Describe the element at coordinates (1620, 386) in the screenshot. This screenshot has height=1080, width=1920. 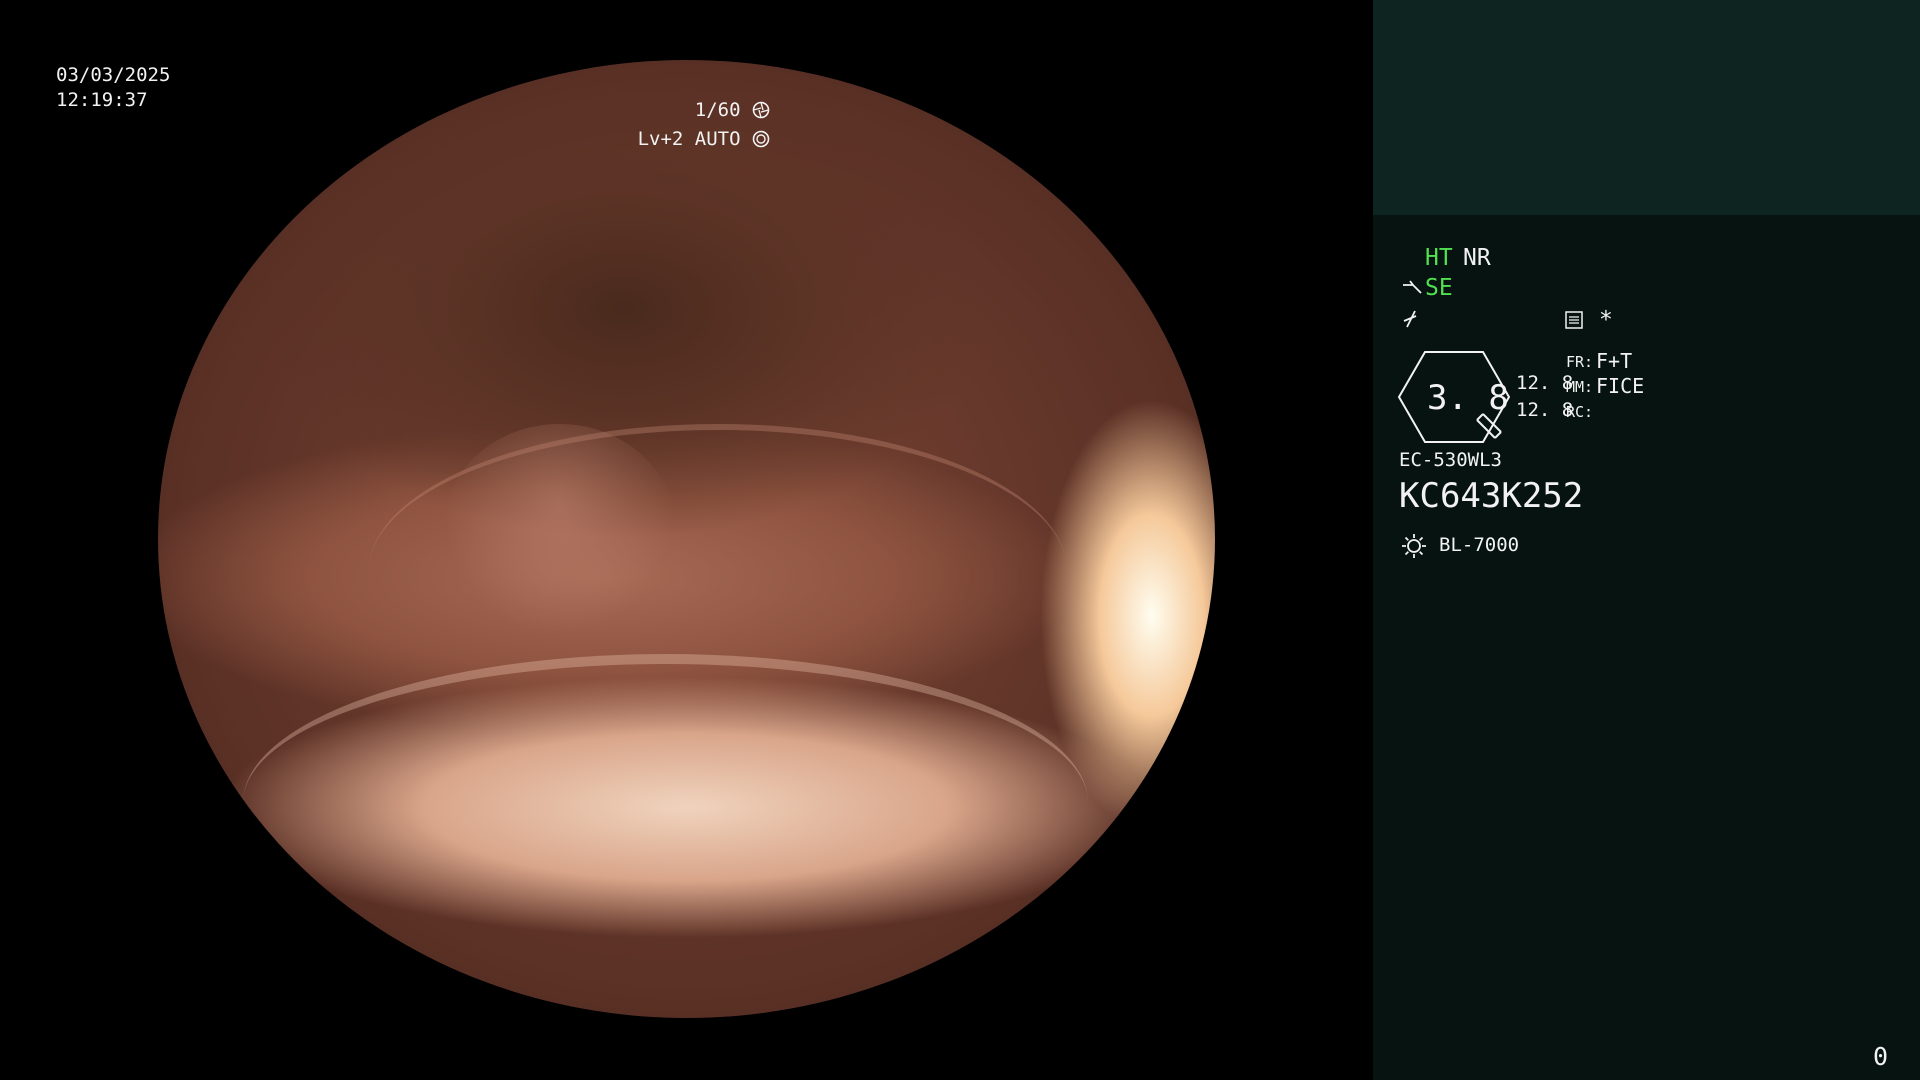
I see `mm-setting: FICE` at that location.